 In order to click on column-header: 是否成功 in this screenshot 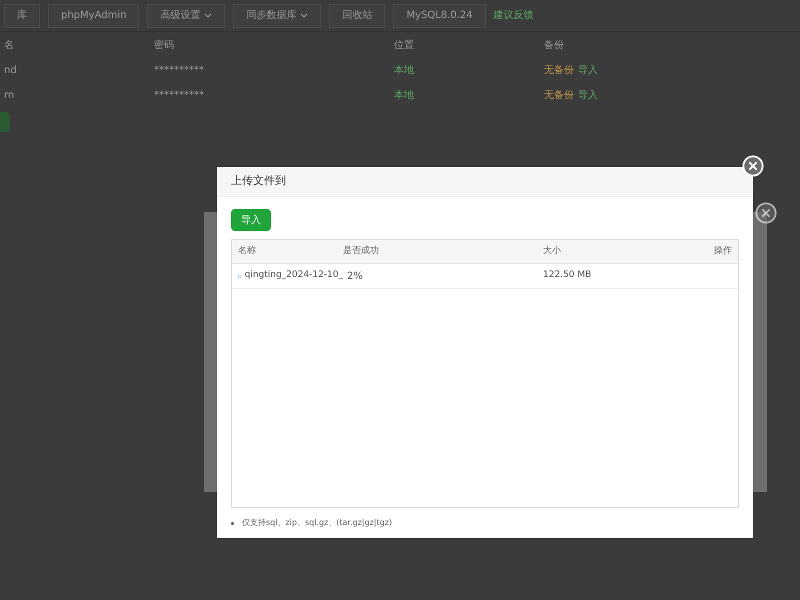, I will do `click(361, 251)`.